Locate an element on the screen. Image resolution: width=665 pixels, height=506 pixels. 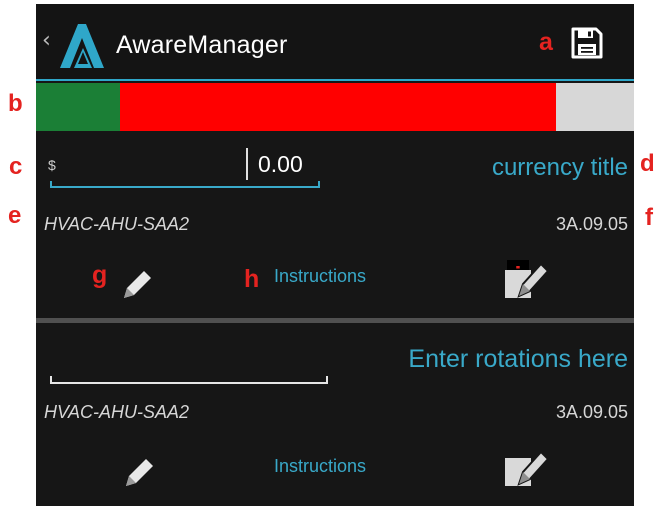
progress-segment-remaining is located at coordinates (595, 107).